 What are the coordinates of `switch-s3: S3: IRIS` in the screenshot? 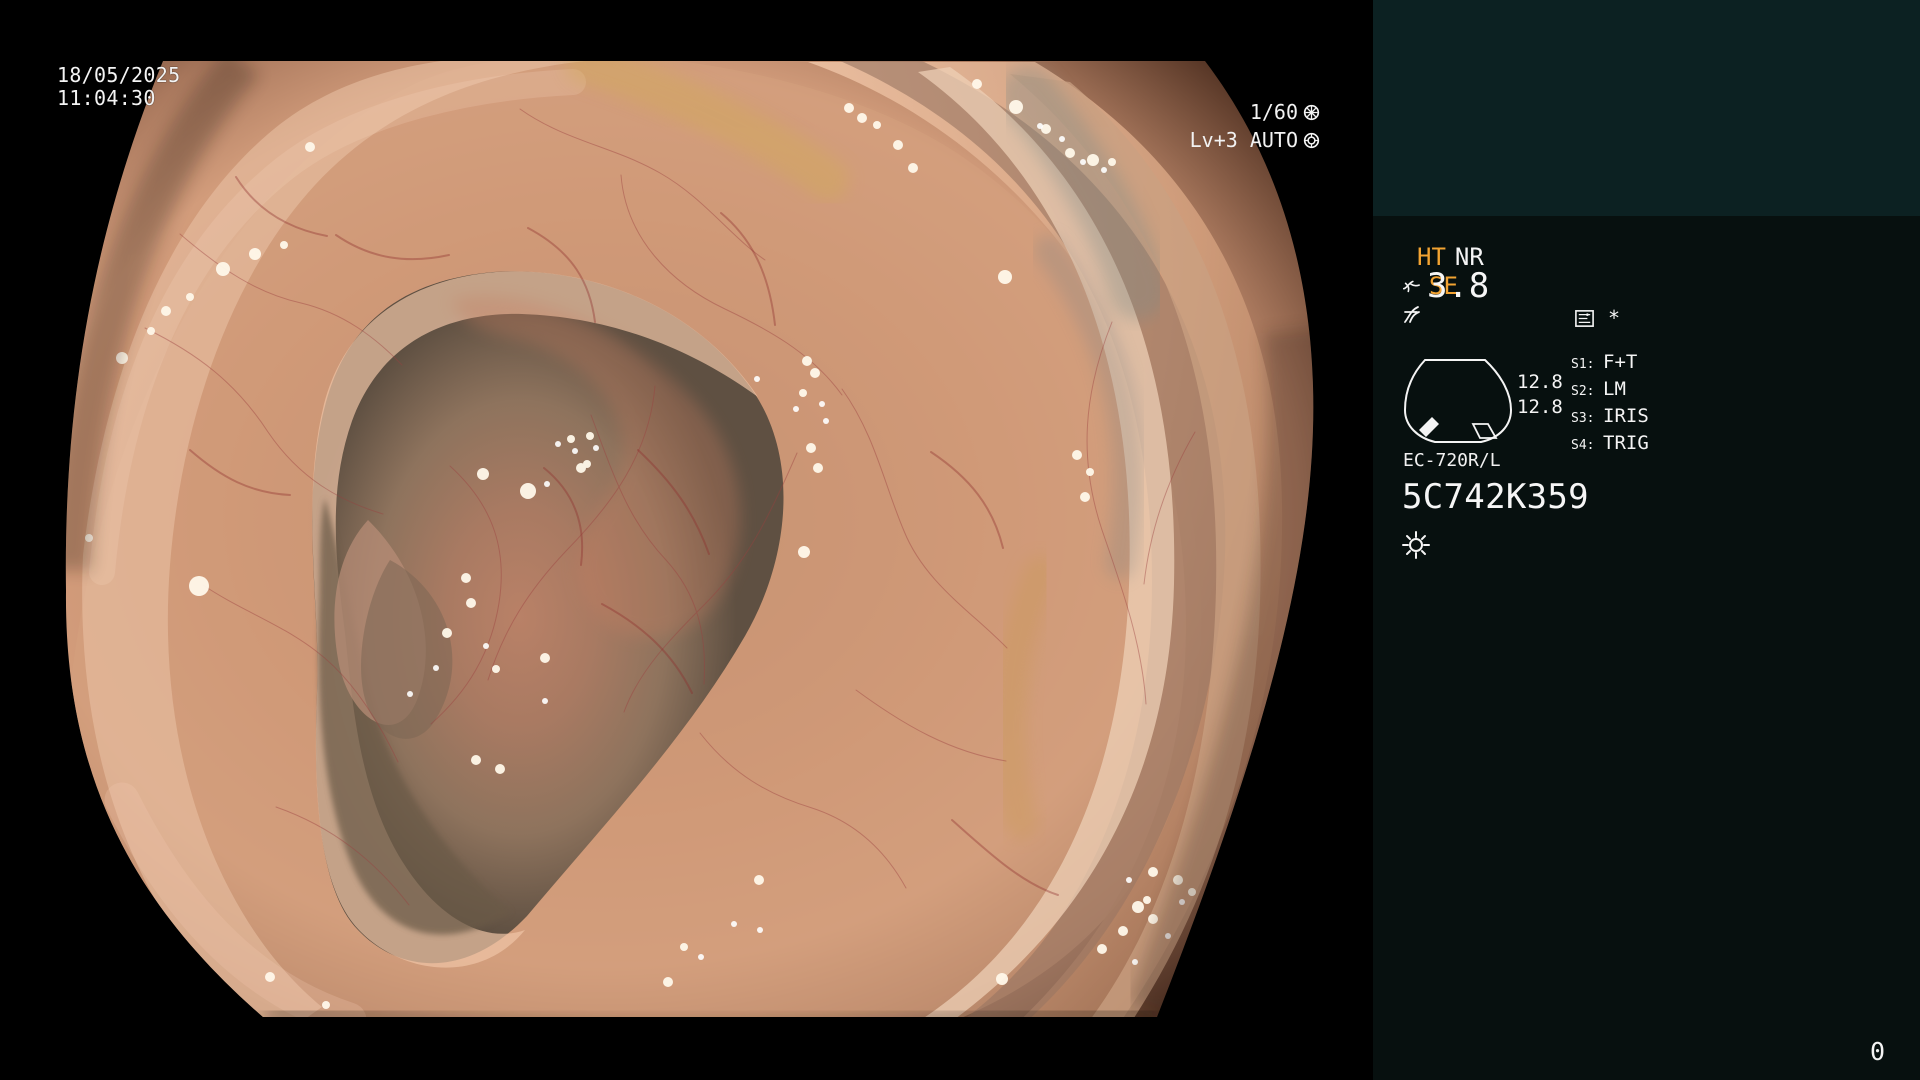 It's located at (1610, 417).